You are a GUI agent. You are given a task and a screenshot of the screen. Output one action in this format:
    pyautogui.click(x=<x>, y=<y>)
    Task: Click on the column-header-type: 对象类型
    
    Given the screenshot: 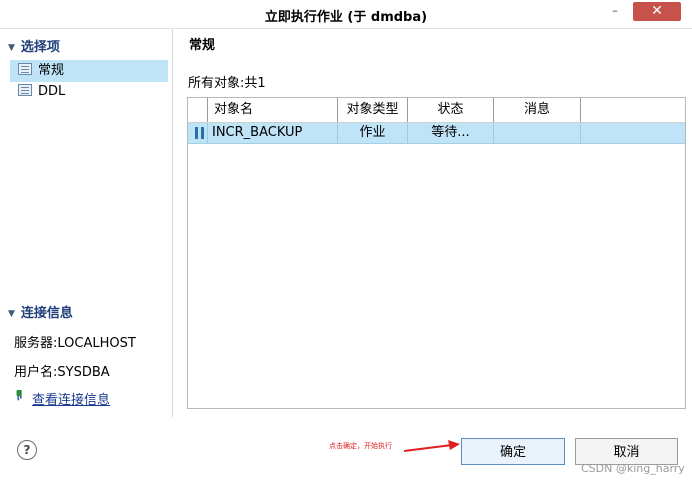 What is the action you would take?
    pyautogui.click(x=373, y=110)
    